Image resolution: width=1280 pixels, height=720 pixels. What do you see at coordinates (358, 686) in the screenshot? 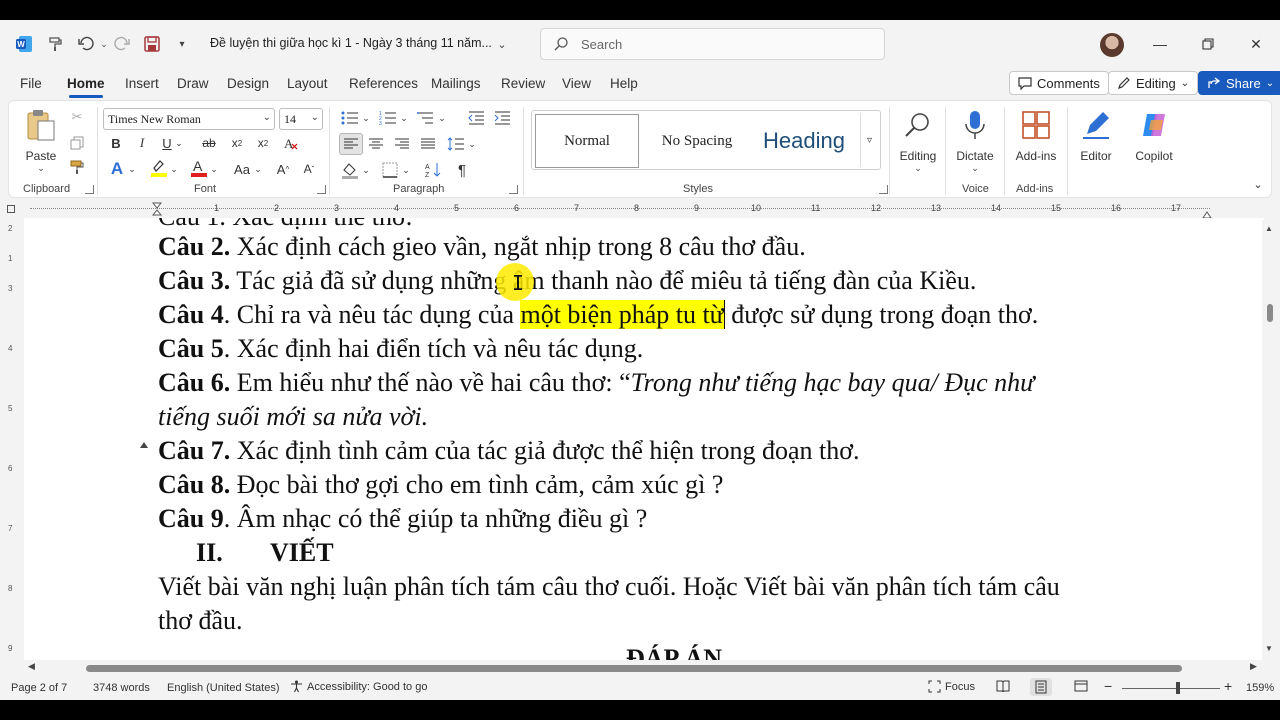
I see `accessibility-status: Accessibility: Good to go` at bounding box center [358, 686].